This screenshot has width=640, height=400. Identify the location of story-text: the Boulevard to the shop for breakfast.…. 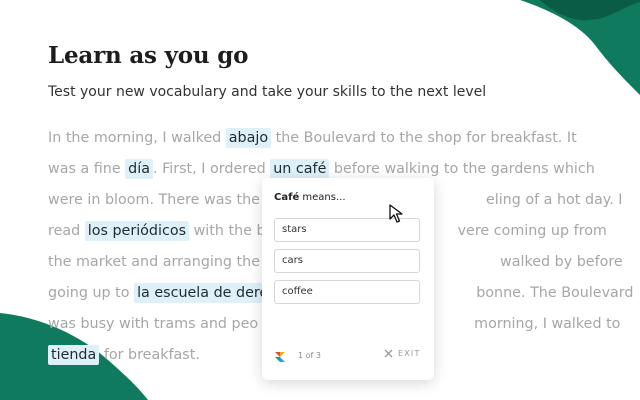
(424, 138).